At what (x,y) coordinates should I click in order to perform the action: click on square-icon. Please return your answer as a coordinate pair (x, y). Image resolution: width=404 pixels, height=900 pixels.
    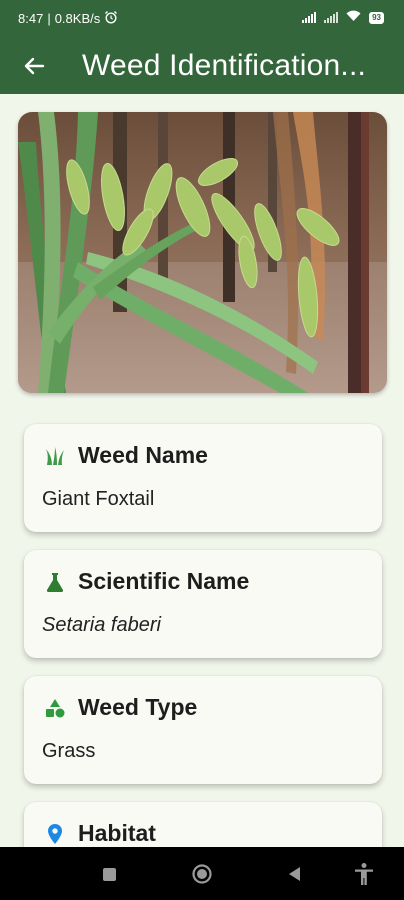
    Looking at the image, I should click on (109, 874).